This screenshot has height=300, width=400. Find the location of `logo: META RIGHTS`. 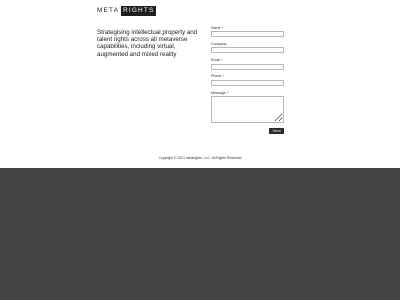

logo: META RIGHTS is located at coordinates (127, 11).